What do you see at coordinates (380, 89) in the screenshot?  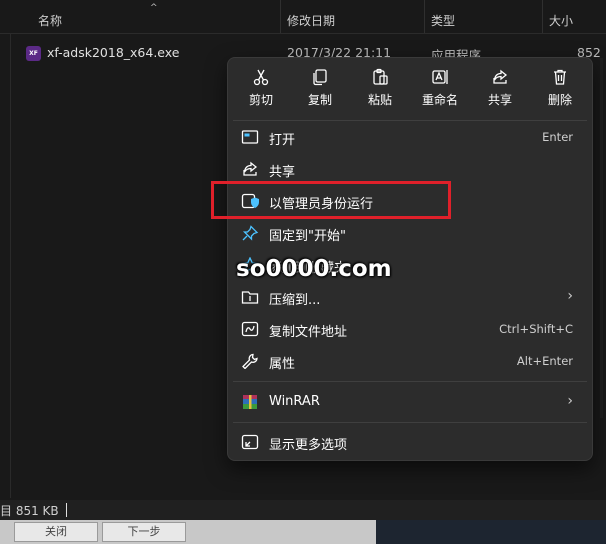 I see `paste-button: 粘贴` at bounding box center [380, 89].